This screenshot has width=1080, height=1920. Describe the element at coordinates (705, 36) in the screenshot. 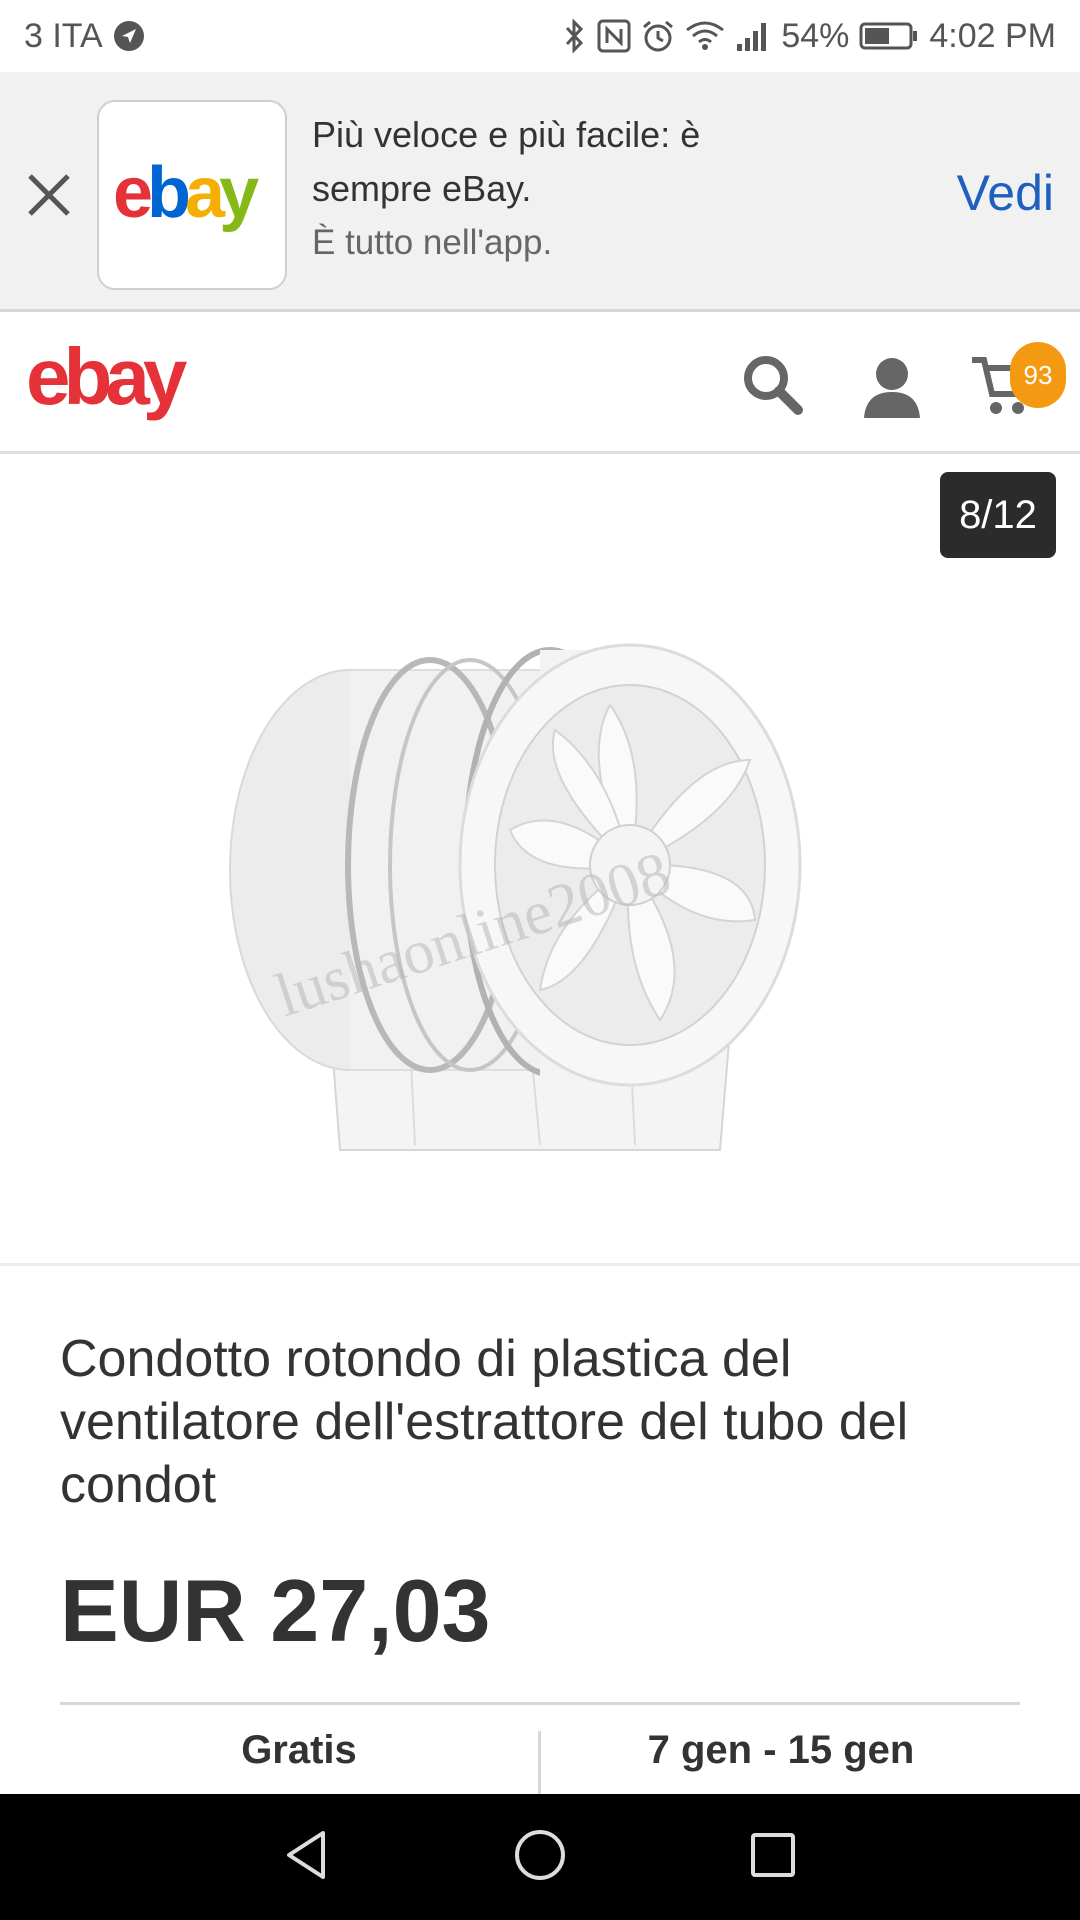

I see `wifi-icon` at that location.